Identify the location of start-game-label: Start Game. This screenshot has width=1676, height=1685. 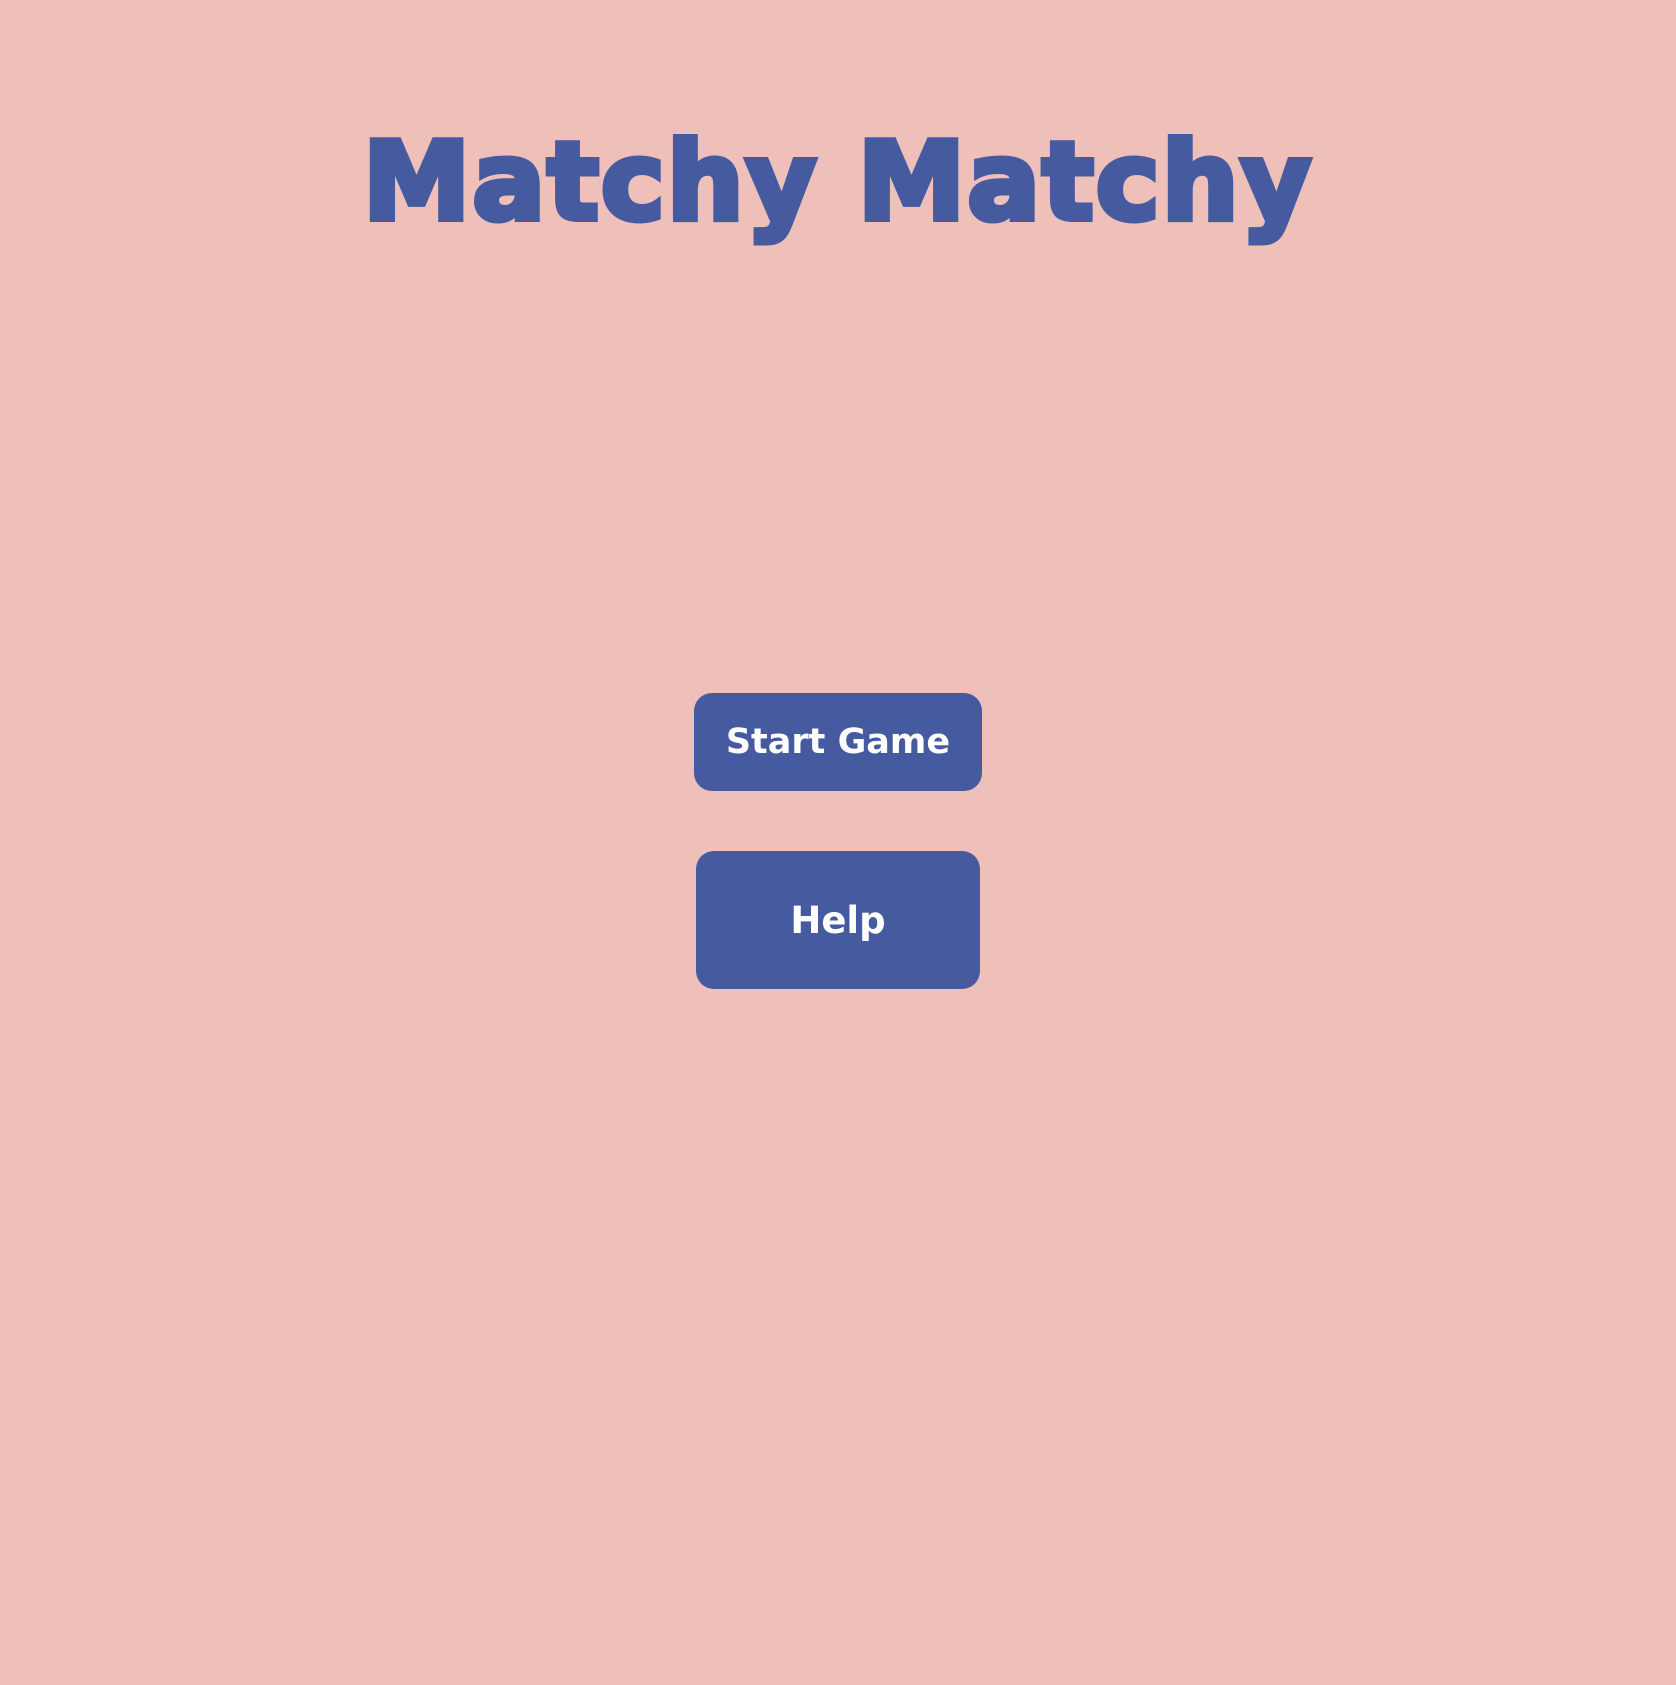
(838, 742).